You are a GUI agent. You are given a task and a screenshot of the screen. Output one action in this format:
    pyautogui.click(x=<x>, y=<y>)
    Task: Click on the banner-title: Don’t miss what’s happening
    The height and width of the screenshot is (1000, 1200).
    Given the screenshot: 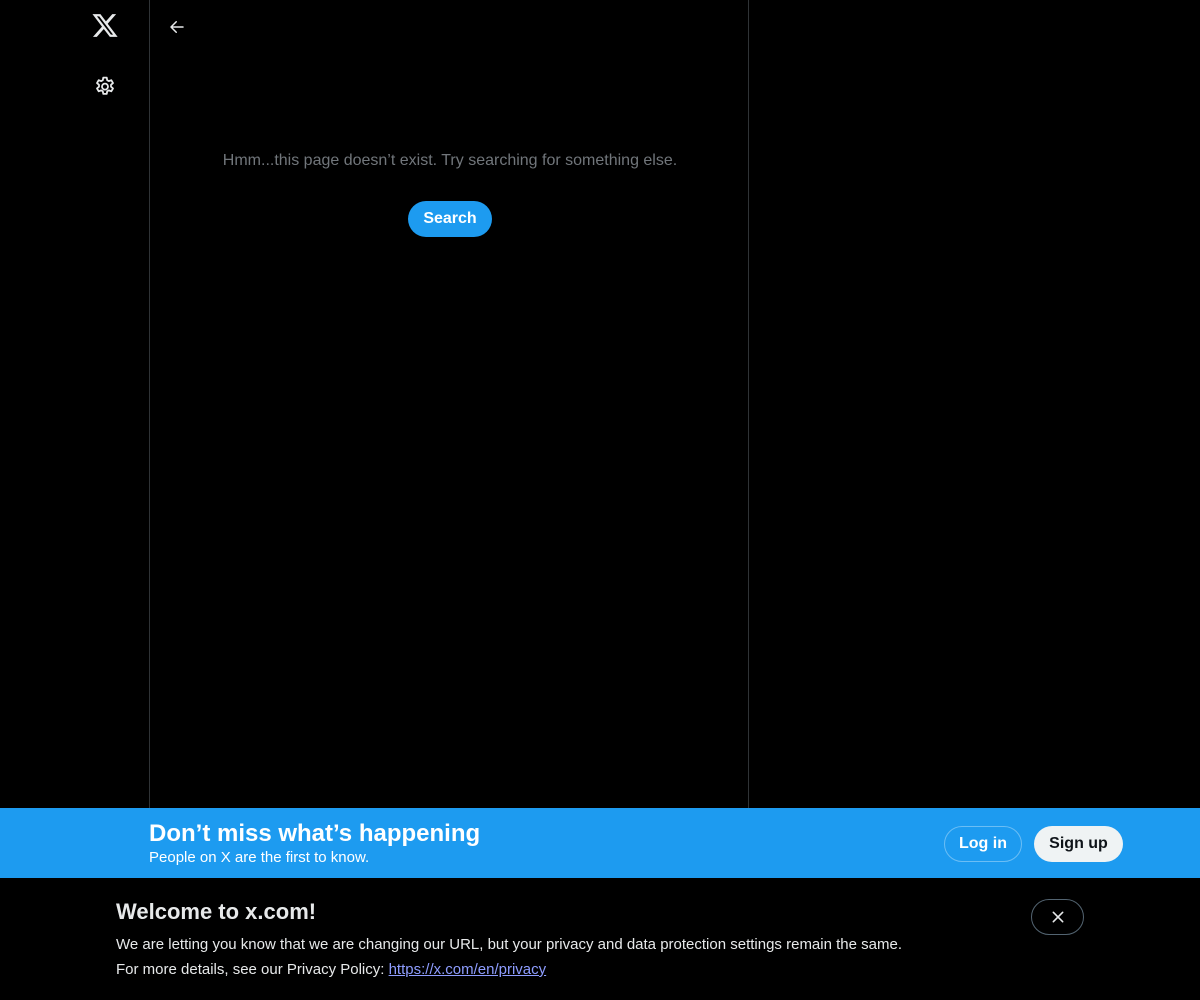 What is the action you would take?
    pyautogui.click(x=315, y=833)
    